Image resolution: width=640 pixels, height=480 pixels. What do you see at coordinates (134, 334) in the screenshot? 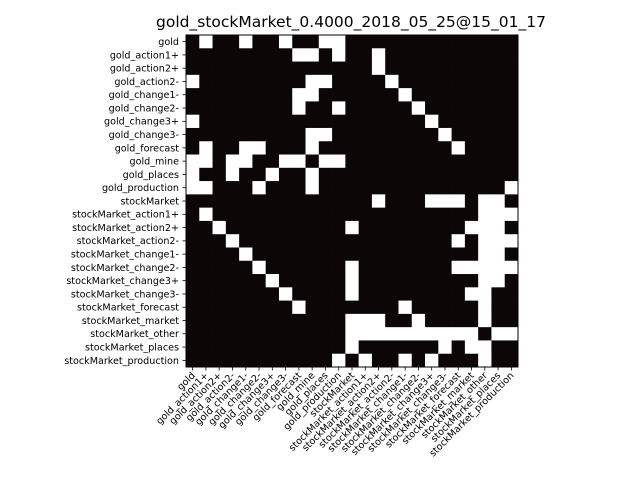
I see `y-tick-label: stockMarket_other` at bounding box center [134, 334].